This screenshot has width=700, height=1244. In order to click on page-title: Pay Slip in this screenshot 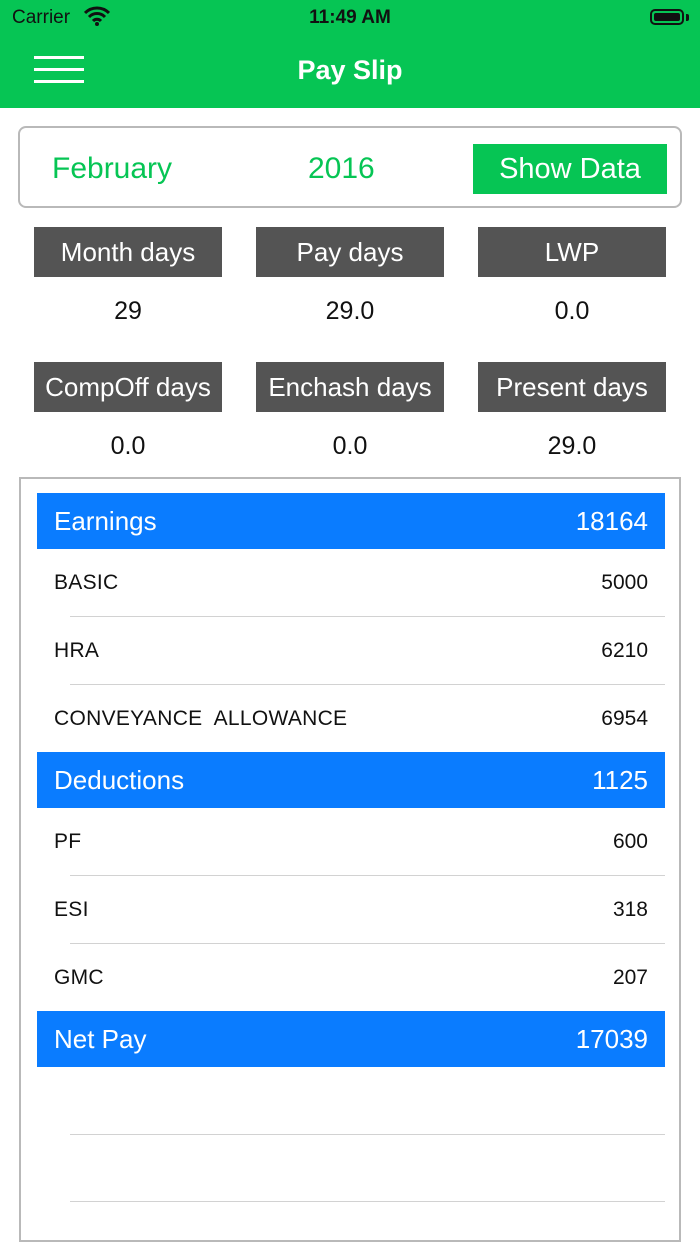, I will do `click(350, 70)`.